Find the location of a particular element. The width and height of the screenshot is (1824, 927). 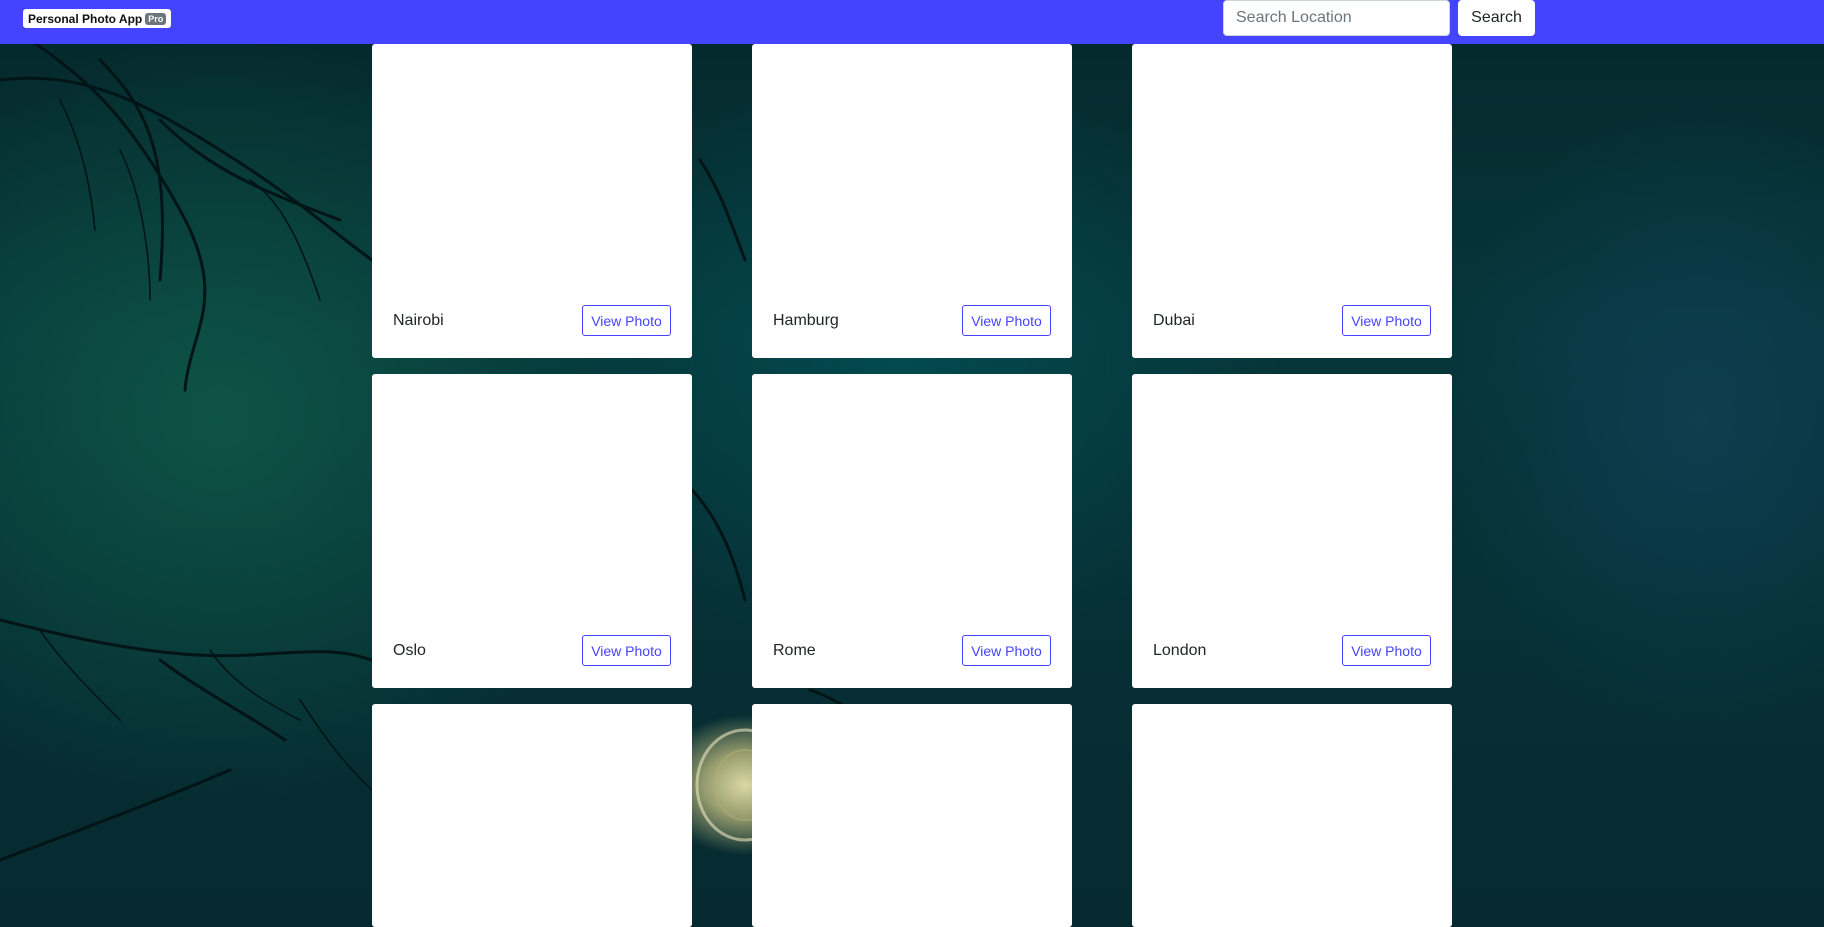

photo-card: Hamburg View Photo is located at coordinates (912, 201).